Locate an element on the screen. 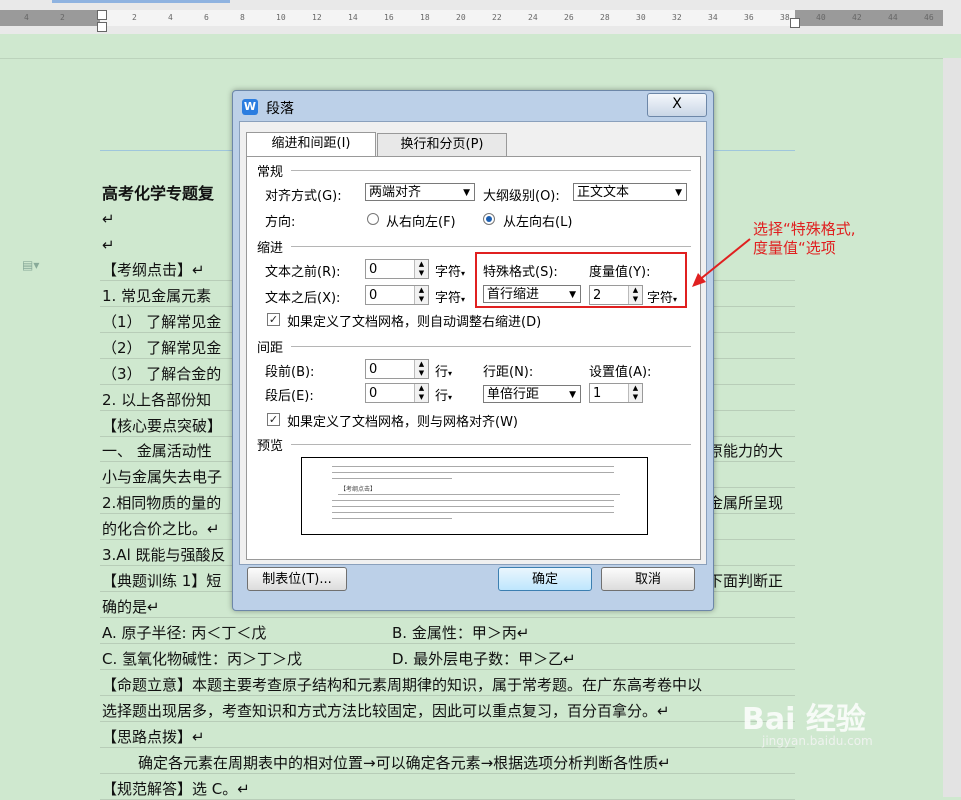 The image size is (961, 800). align-select: 两端对齐 ▼ is located at coordinates (420, 192).